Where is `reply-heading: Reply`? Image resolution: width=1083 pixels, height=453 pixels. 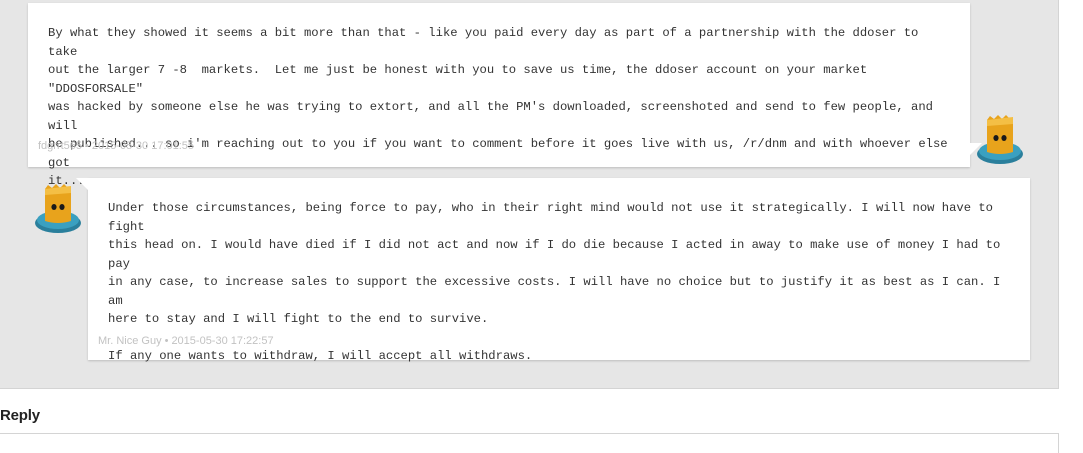
reply-heading: Reply is located at coordinates (20, 415).